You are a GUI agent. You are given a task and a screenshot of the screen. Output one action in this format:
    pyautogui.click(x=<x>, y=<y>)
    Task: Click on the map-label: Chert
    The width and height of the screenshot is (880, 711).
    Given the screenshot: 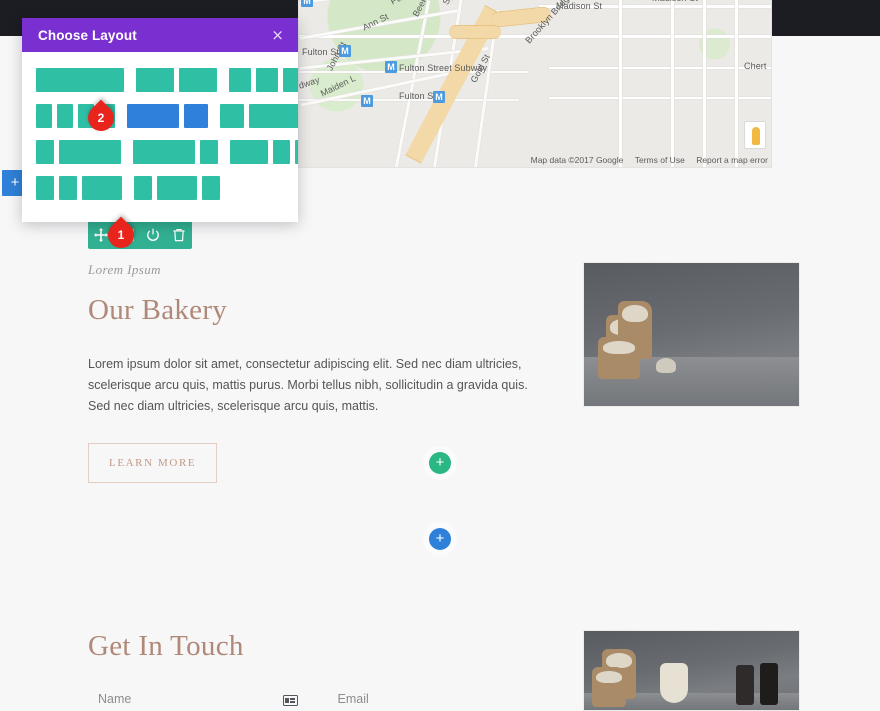 What is the action you would take?
    pyautogui.click(x=755, y=66)
    